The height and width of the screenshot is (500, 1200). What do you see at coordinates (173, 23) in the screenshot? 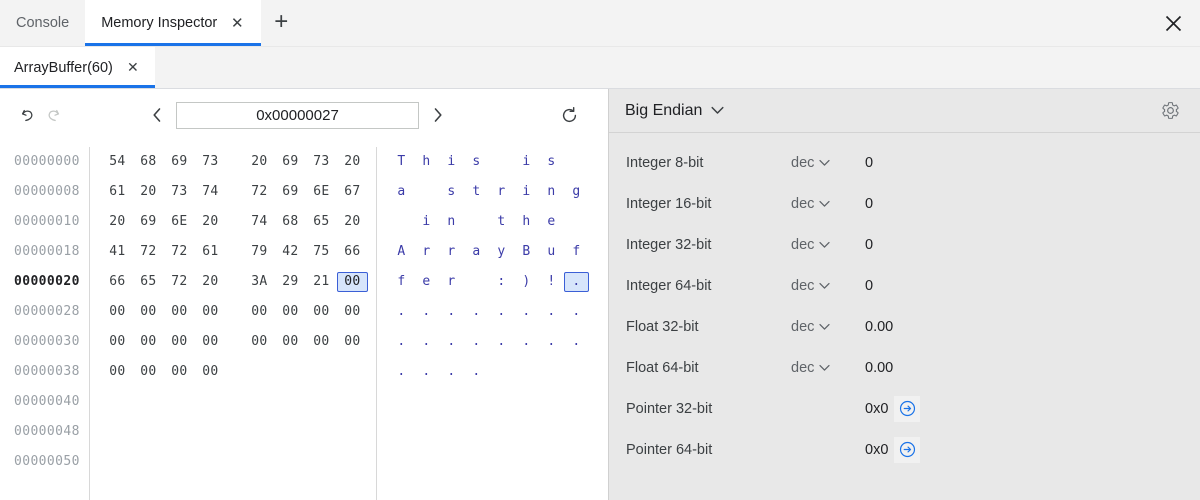
I see `tab-memory-inspector: Memory Inspector ✕` at bounding box center [173, 23].